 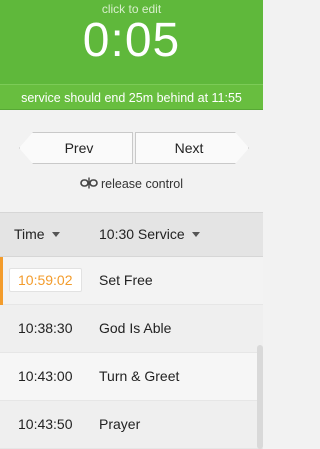 I want to click on list-item: 10:38:30 God Is Able, so click(x=131, y=329).